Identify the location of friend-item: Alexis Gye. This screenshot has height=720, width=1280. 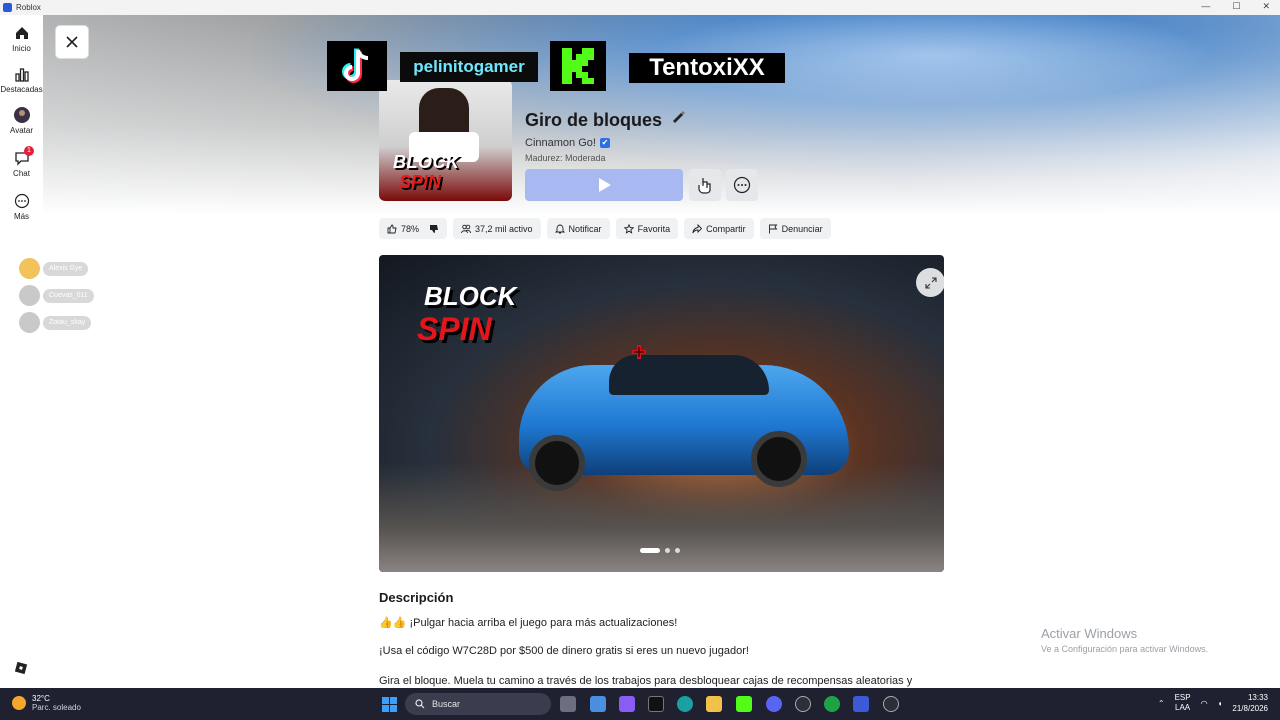
(56, 268).